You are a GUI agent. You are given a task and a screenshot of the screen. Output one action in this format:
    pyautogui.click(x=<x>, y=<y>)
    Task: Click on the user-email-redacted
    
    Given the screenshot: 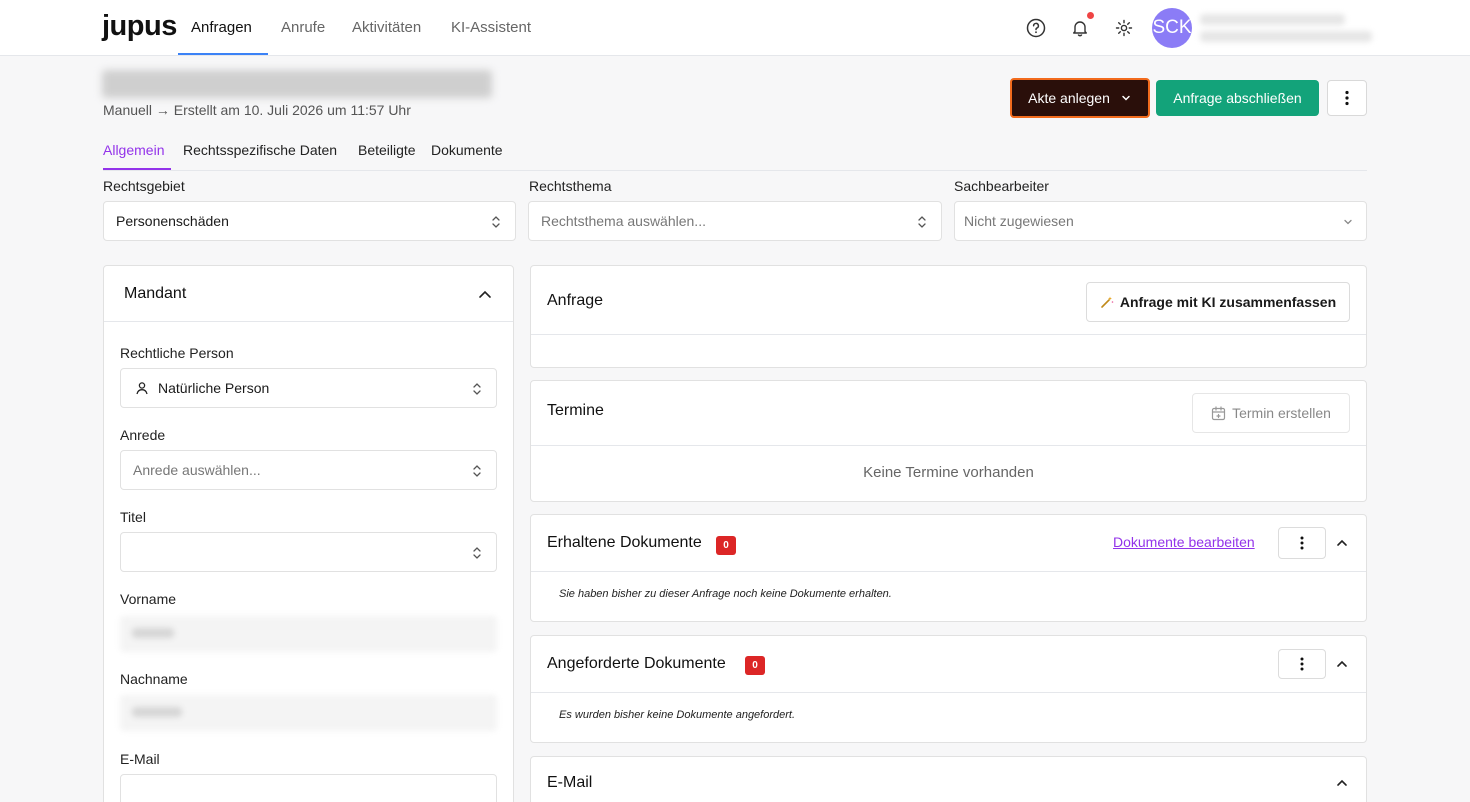 What is the action you would take?
    pyautogui.click(x=1286, y=36)
    